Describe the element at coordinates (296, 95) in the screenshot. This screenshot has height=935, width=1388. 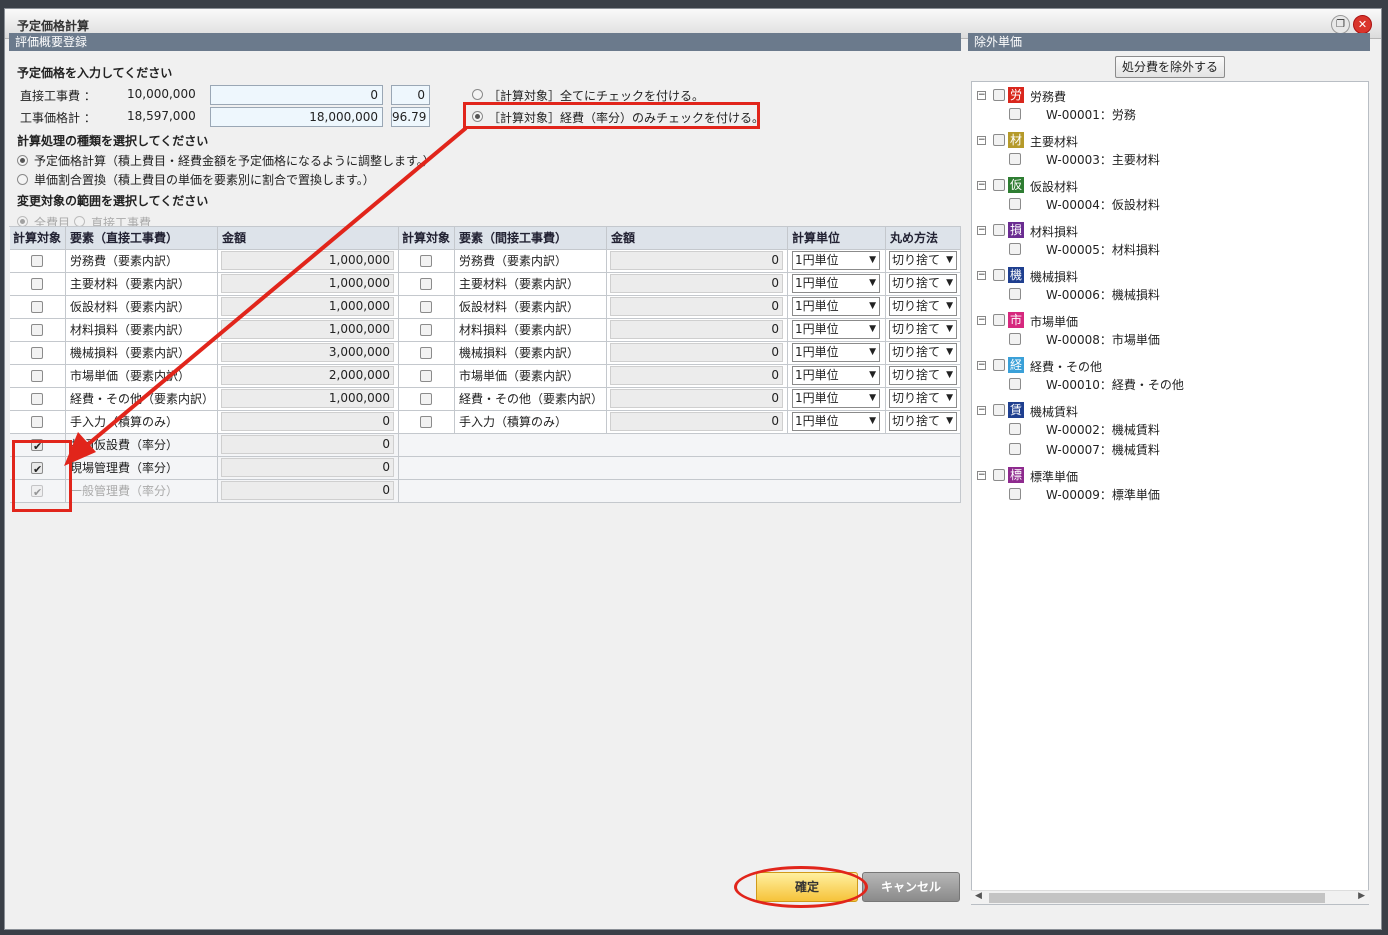
I see `direct-cost-input: 0` at that location.